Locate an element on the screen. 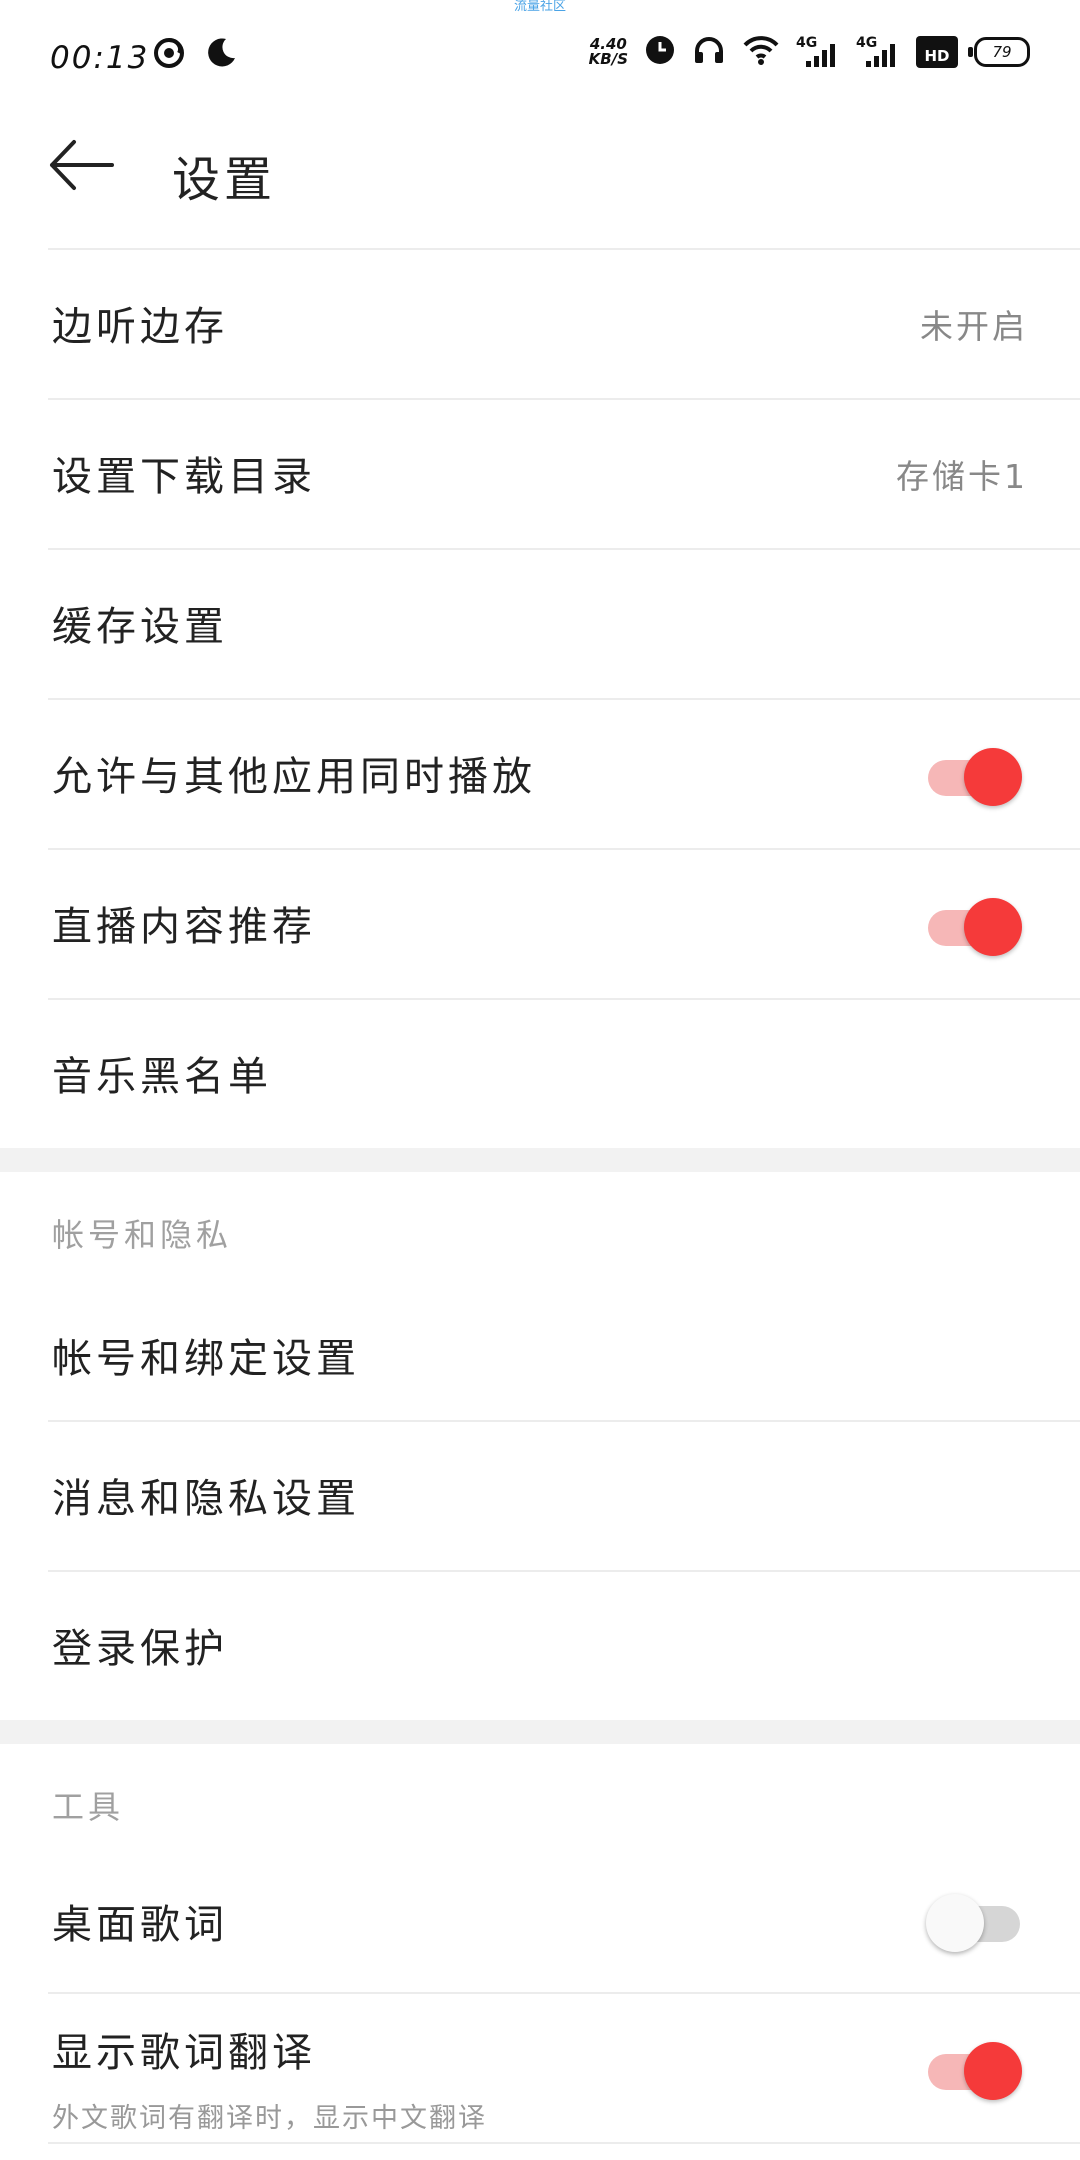  row-message-privacy: 消息和隐私设置 is located at coordinates (564, 1495).